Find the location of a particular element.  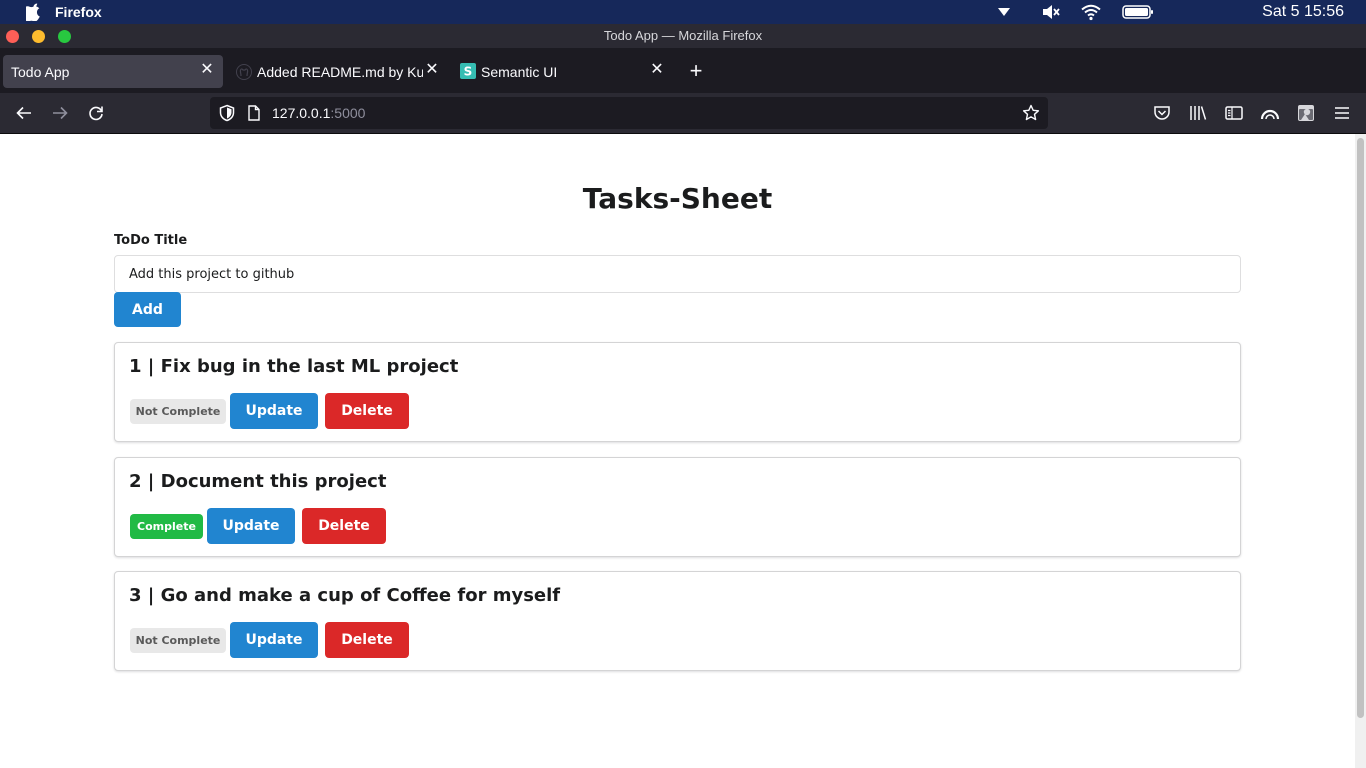

svg-text: S is located at coordinates (468, 72).